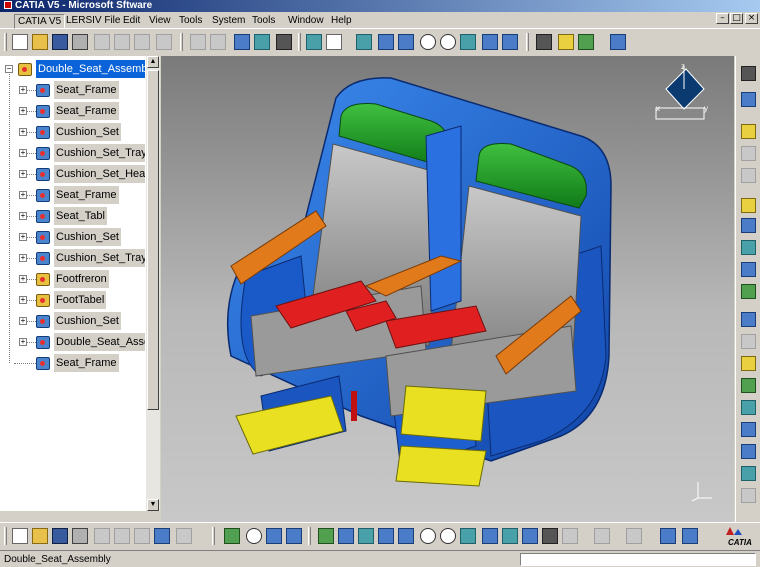 This screenshot has width=760, height=567. What do you see at coordinates (510, 536) in the screenshot?
I see `quick-view-icon` at bounding box center [510, 536].